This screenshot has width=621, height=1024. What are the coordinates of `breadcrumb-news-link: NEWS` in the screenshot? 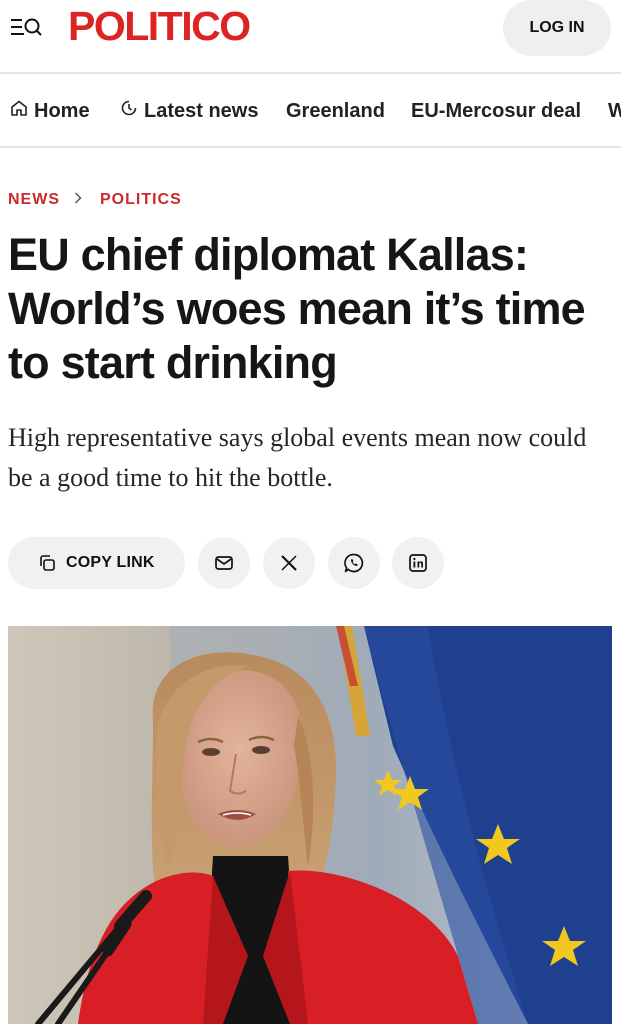 It's located at (34, 200).